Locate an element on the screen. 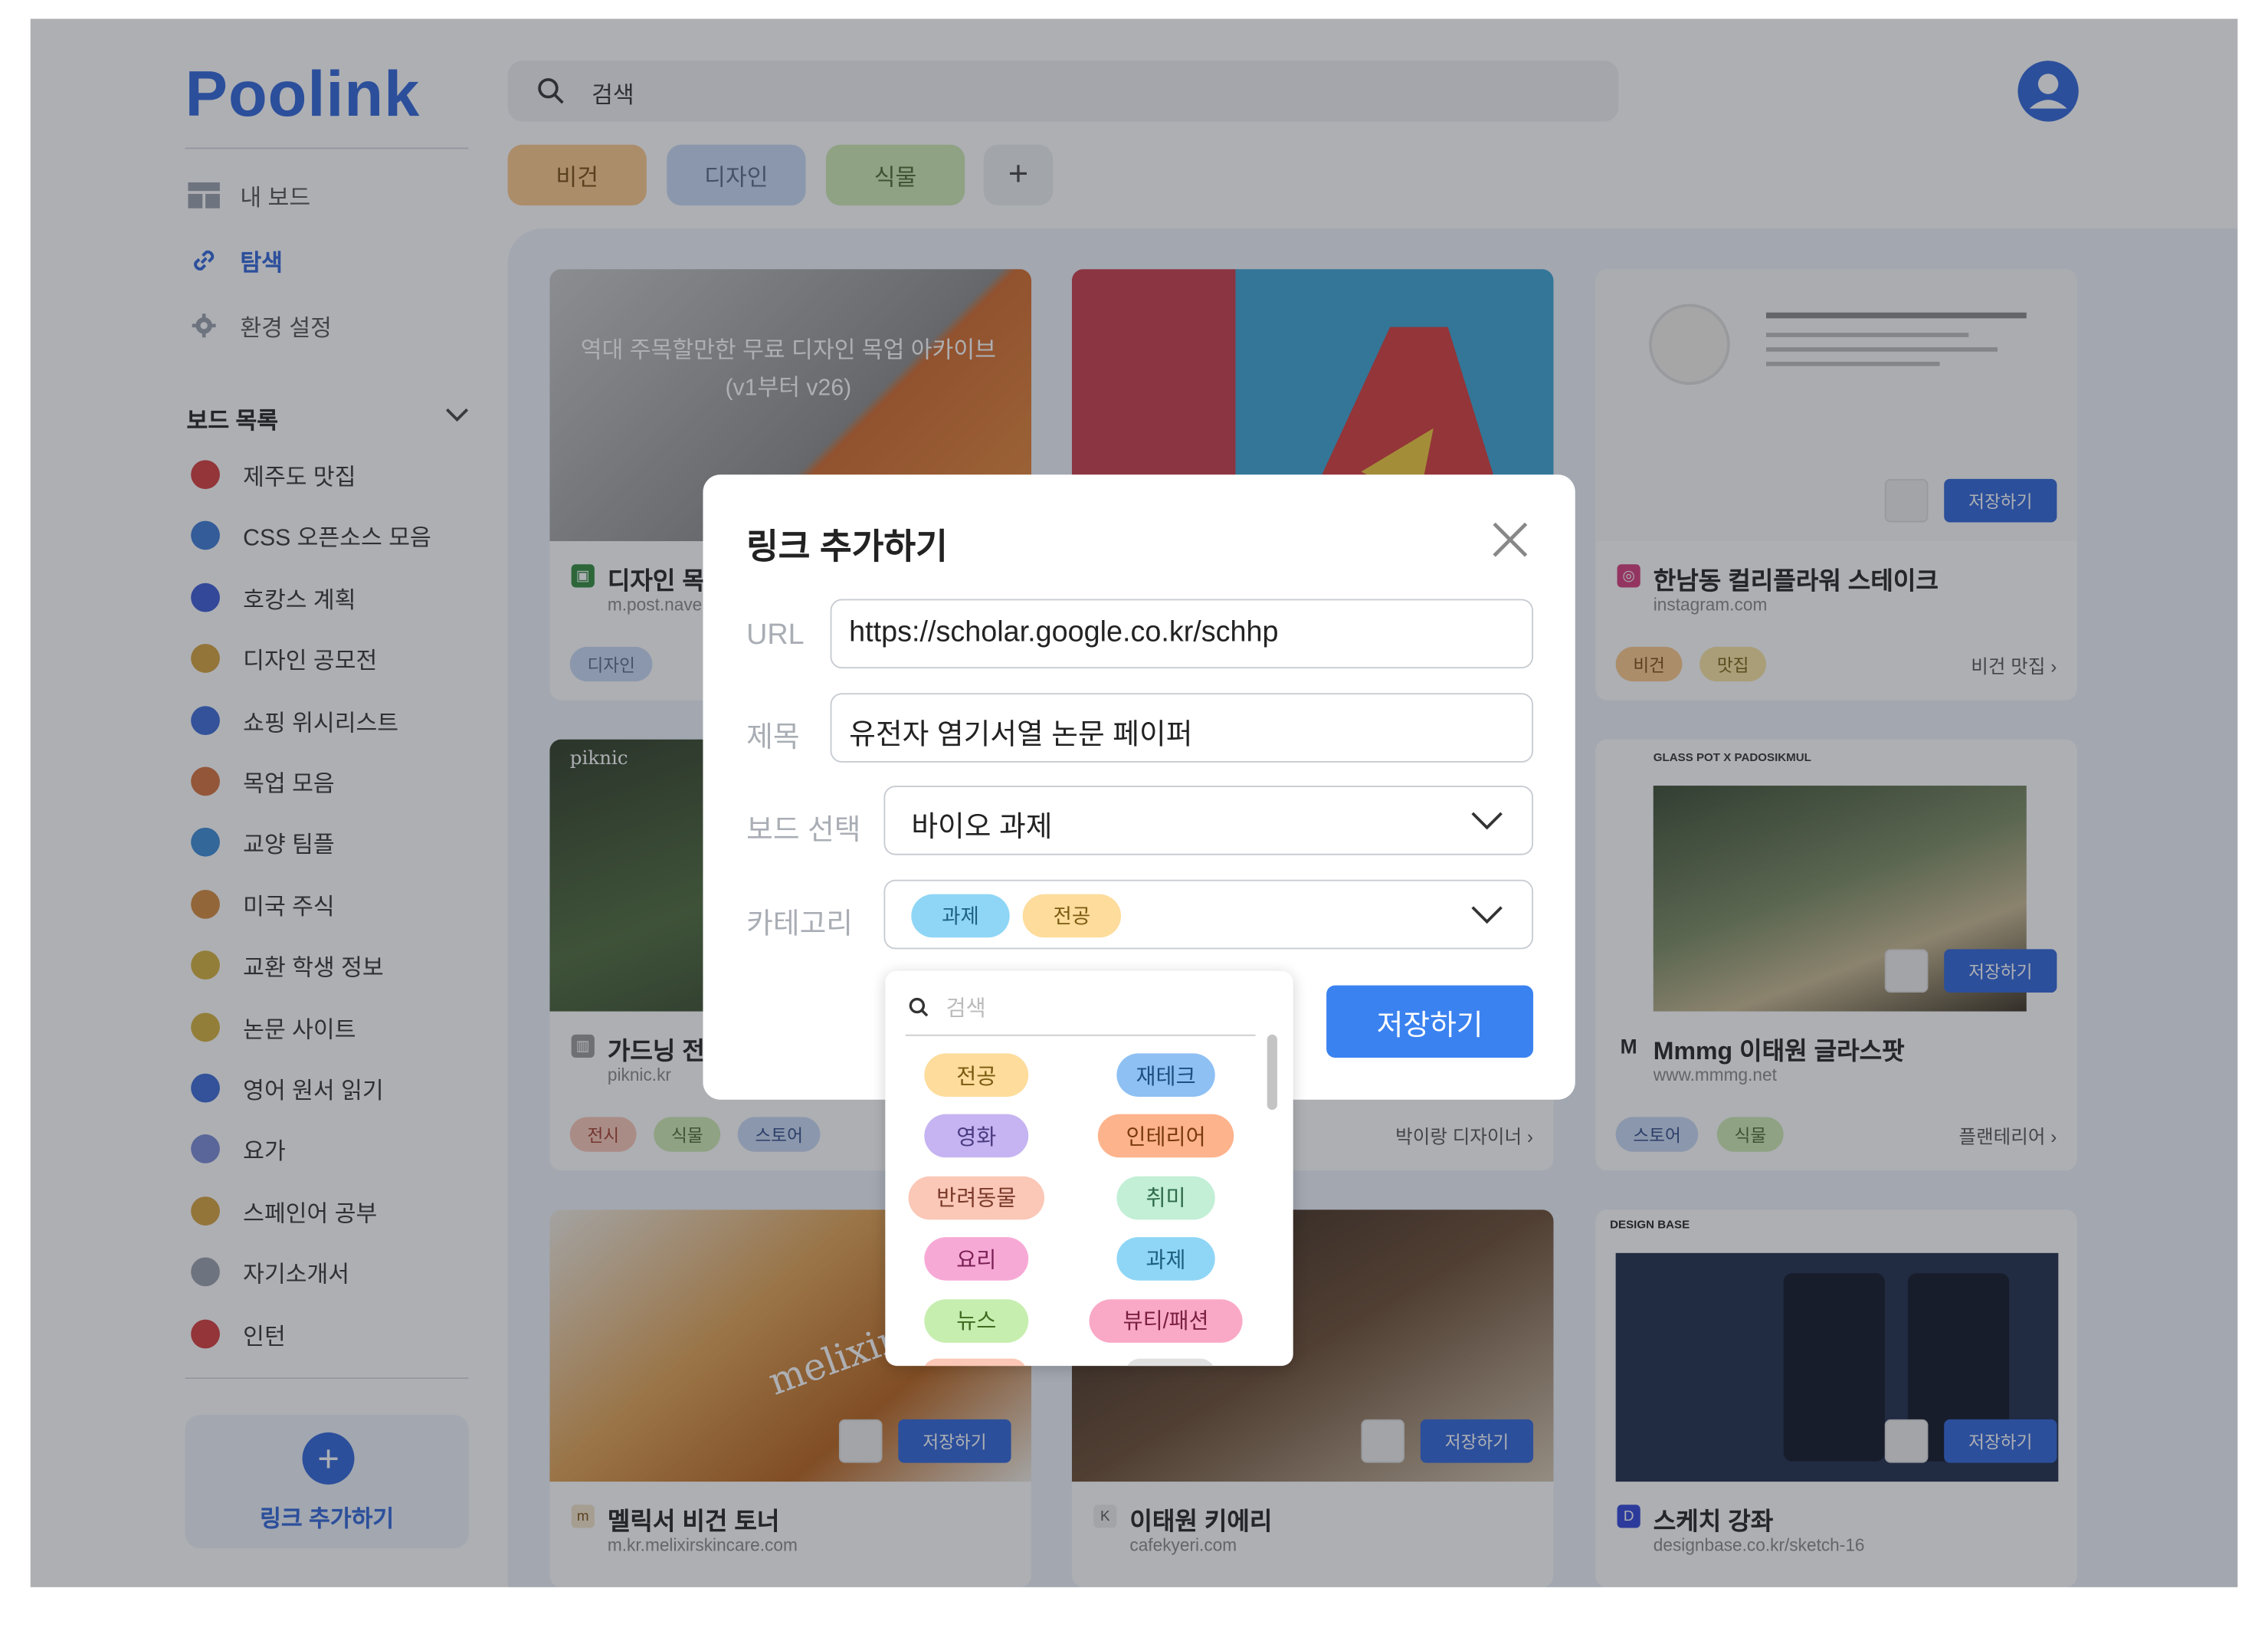 This screenshot has width=2268, height=1631. close-icon is located at coordinates (1510, 540).